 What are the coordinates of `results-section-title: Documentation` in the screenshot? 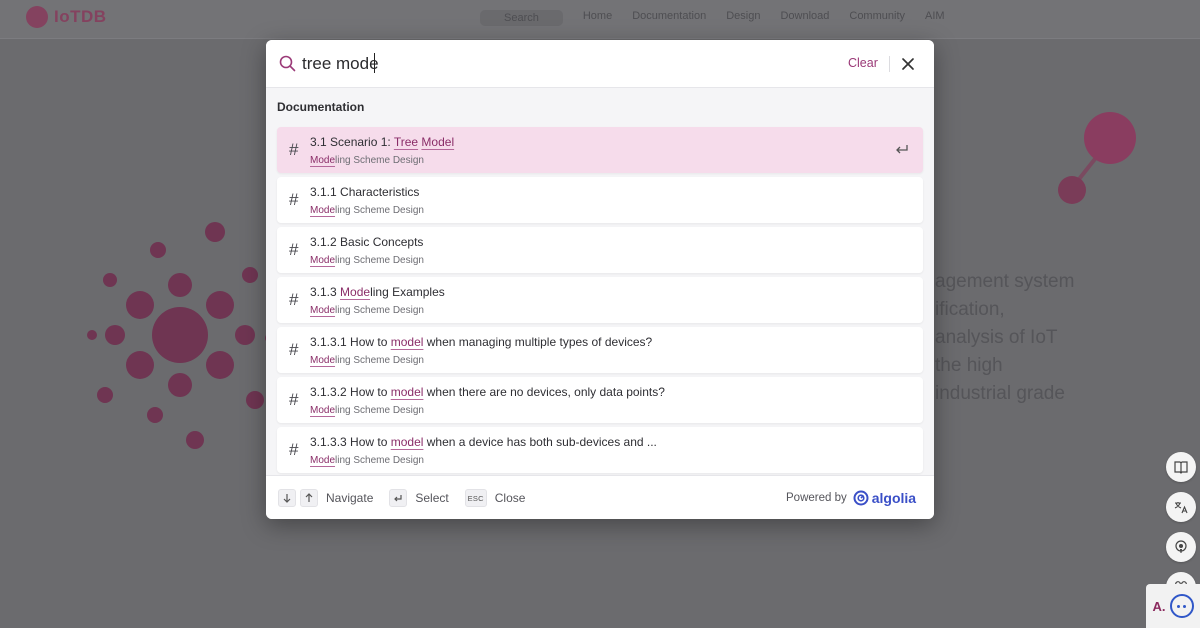 It's located at (321, 107).